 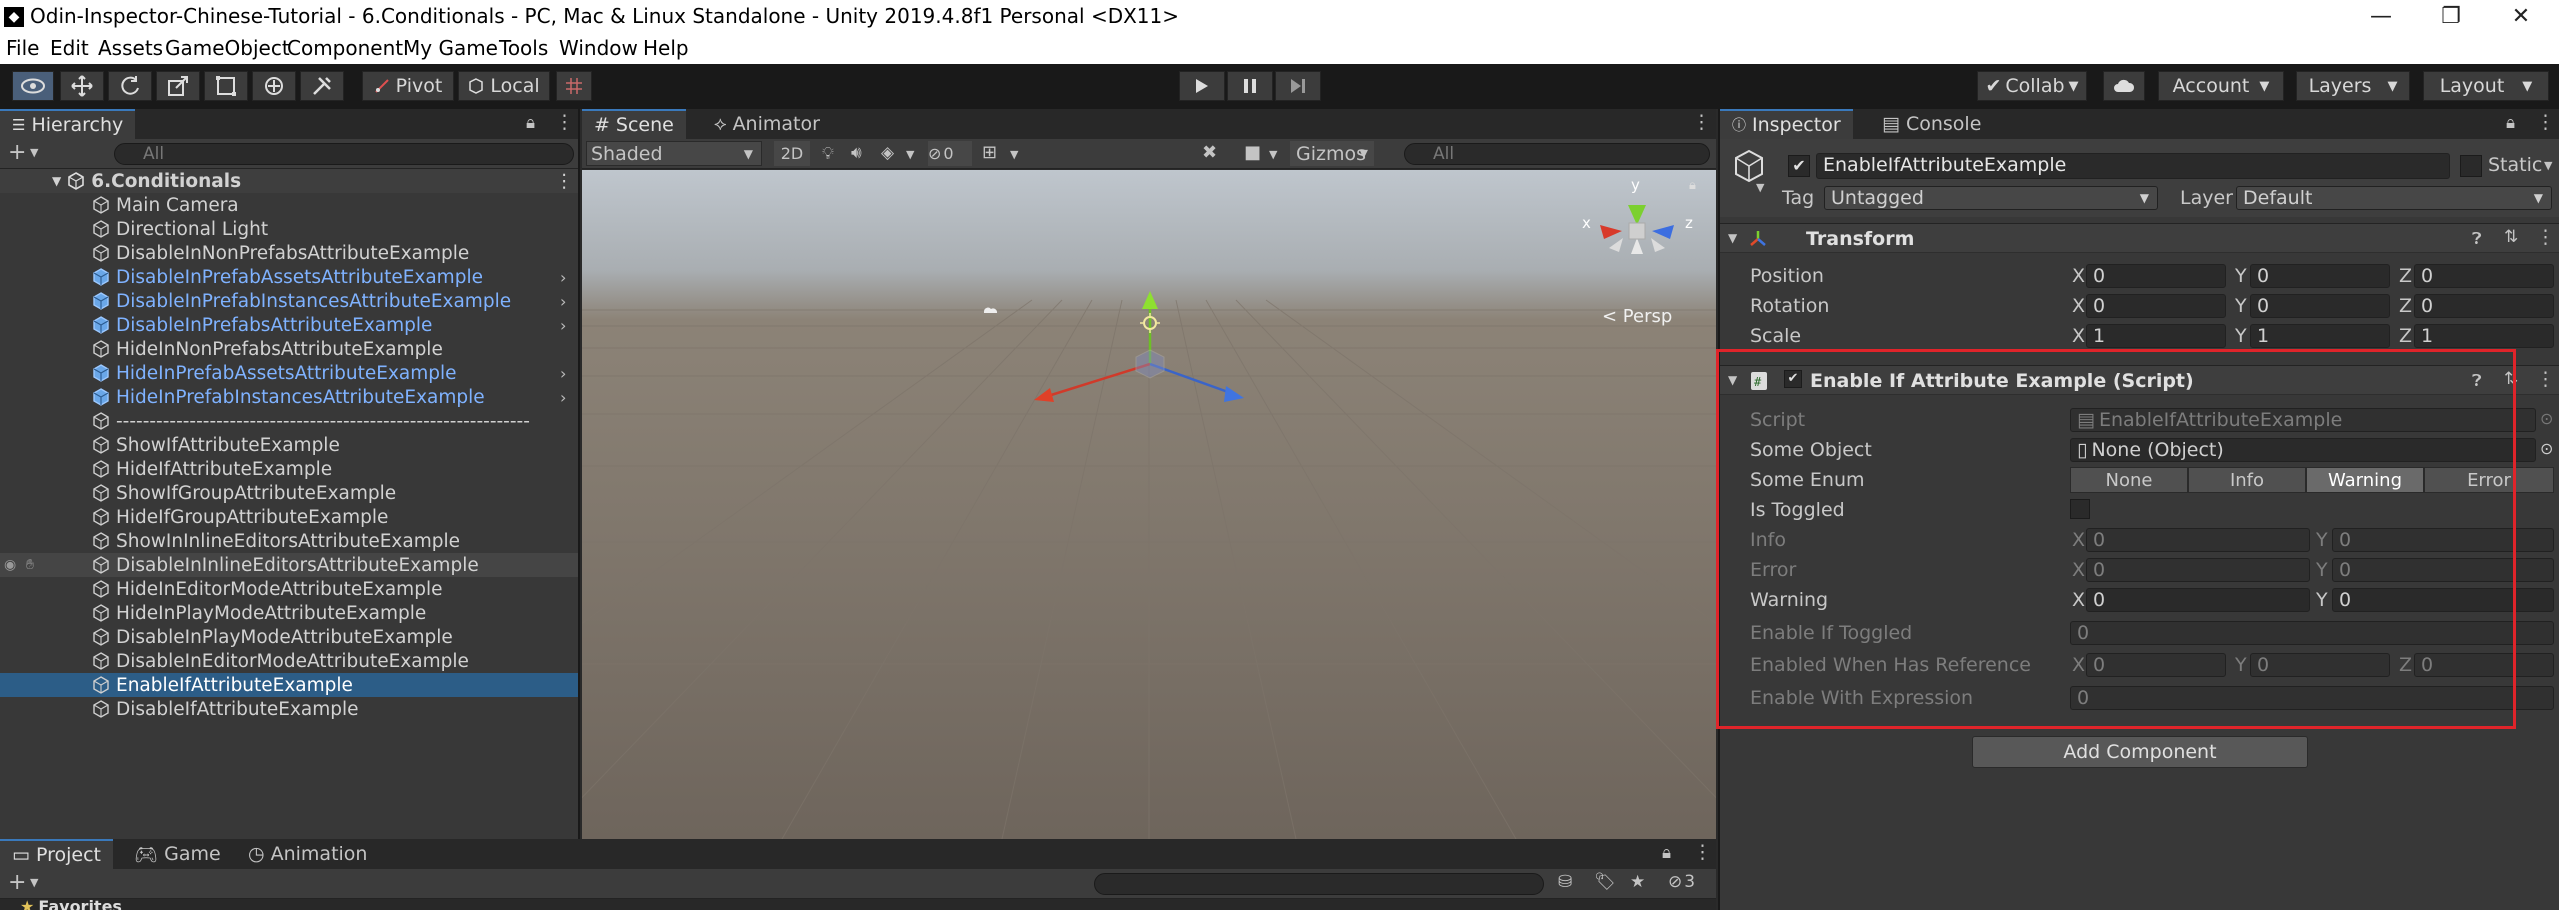 I want to click on static-checkbox, so click(x=2471, y=166).